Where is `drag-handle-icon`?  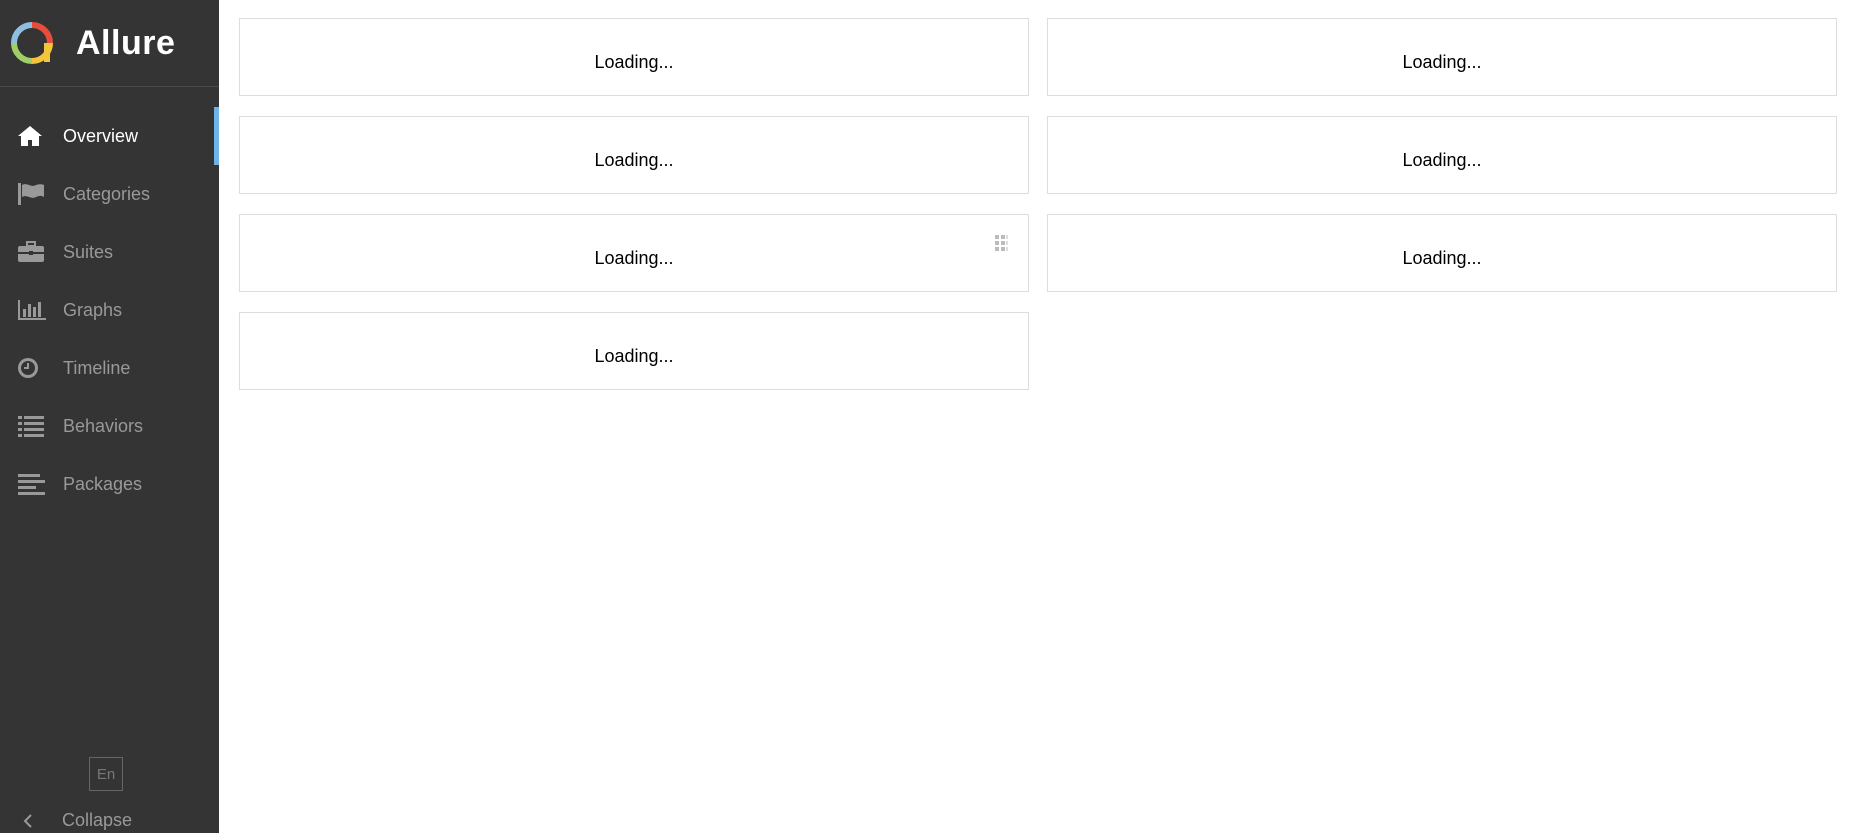
drag-handle-icon is located at coordinates (1002, 246).